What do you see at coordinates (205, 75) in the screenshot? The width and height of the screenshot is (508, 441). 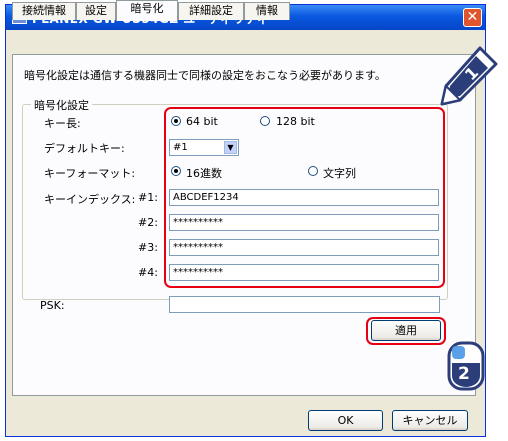 I see `description-text: 暗号化設定は通信する機器同士で同様の設定をおこなう必要があります。` at bounding box center [205, 75].